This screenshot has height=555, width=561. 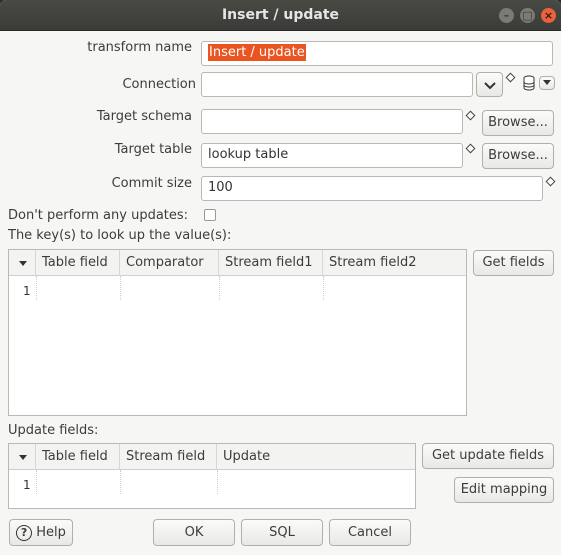 I want to click on column-header: Stream field2, so click(x=394, y=263).